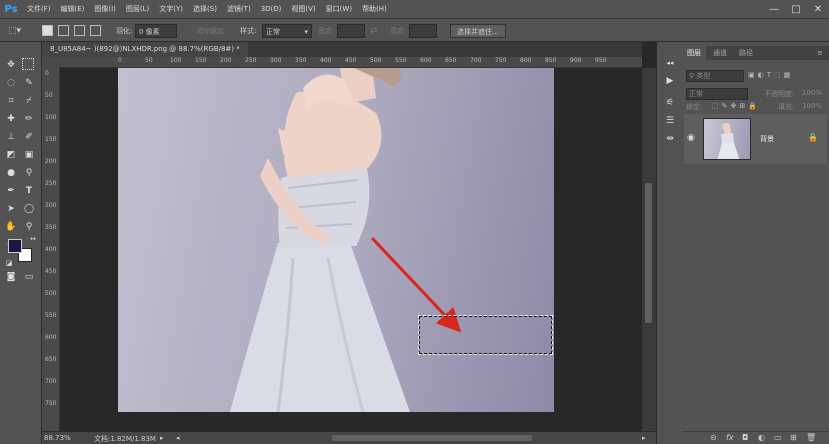 This screenshot has width=829, height=444. I want to click on swap-colors-icon: ↔, so click(33, 239).